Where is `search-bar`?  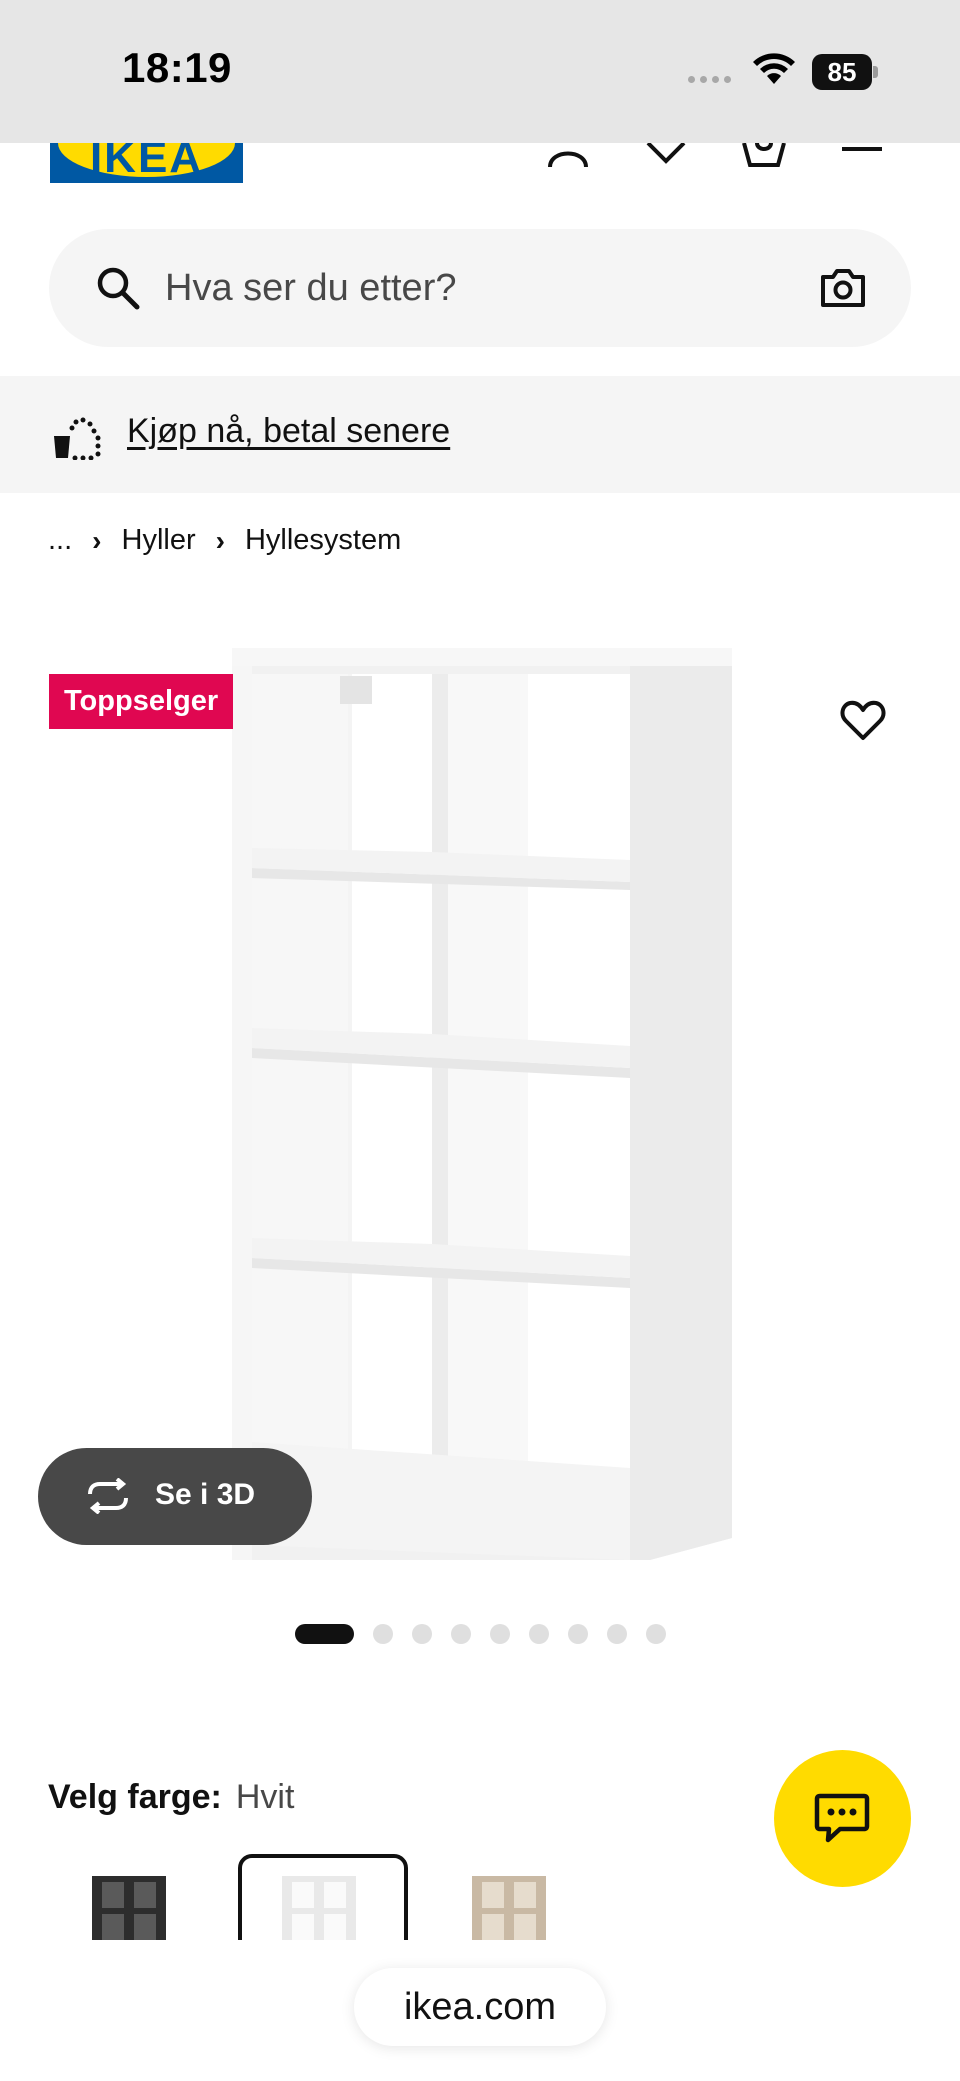
search-bar is located at coordinates (480, 288).